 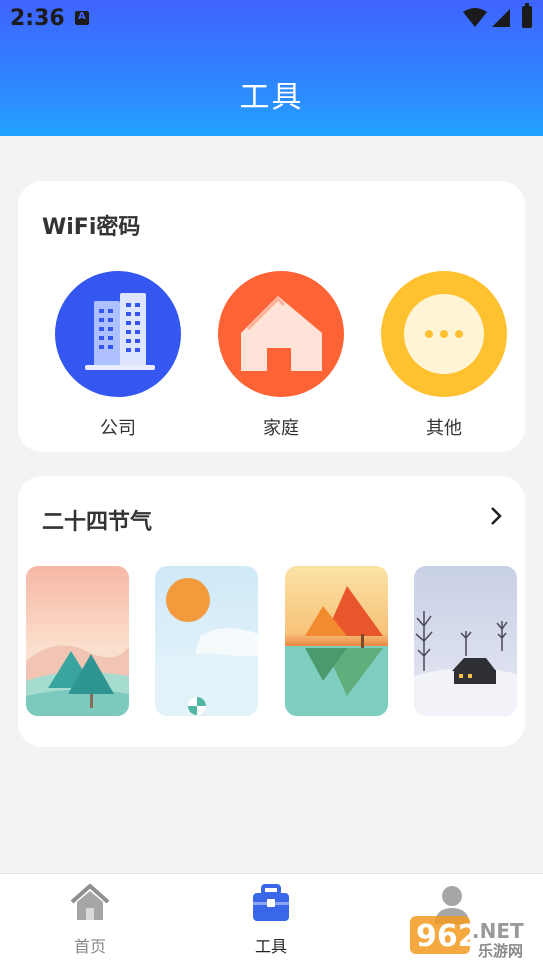 I want to click on watermark-logo: 962 .NET 乐游网, so click(x=467, y=938).